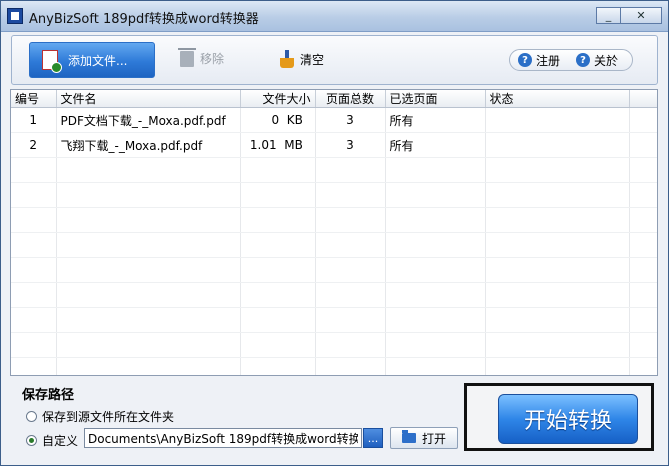 Image resolution: width=669 pixels, height=466 pixels. Describe the element at coordinates (52, 61) in the screenshot. I see `add-pdf-icon` at that location.